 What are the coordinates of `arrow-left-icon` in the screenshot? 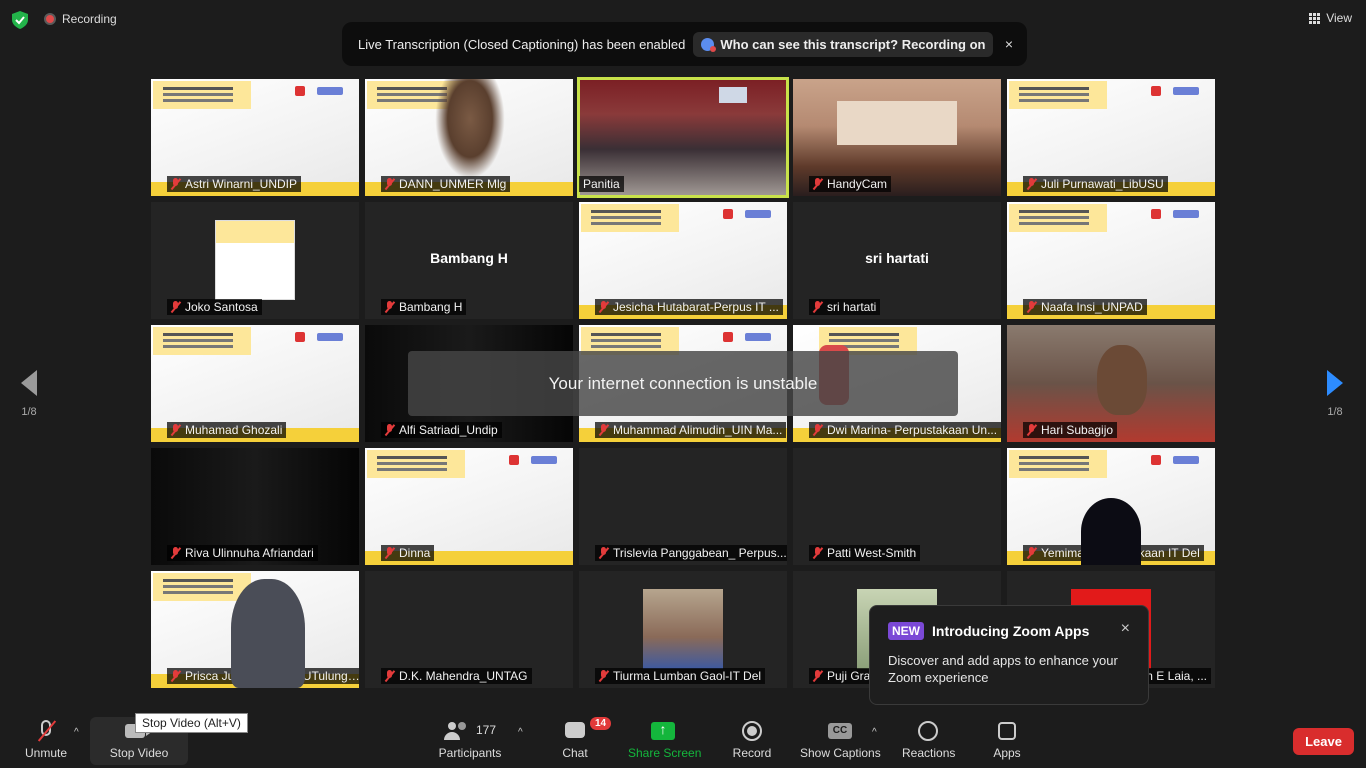 It's located at (29, 383).